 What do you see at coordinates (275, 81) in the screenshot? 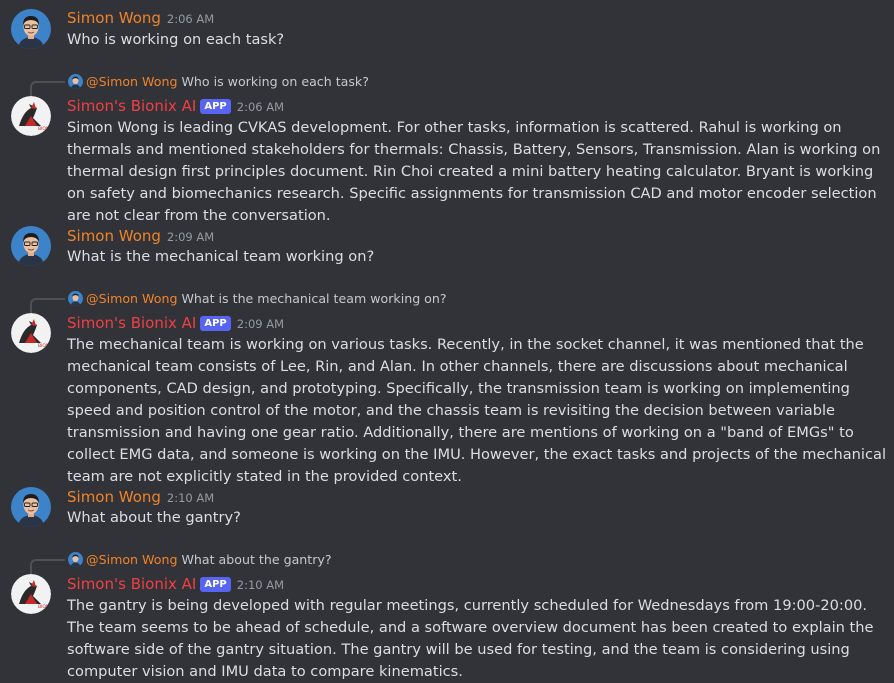
I see `reply-text: Who is working on each task?` at bounding box center [275, 81].